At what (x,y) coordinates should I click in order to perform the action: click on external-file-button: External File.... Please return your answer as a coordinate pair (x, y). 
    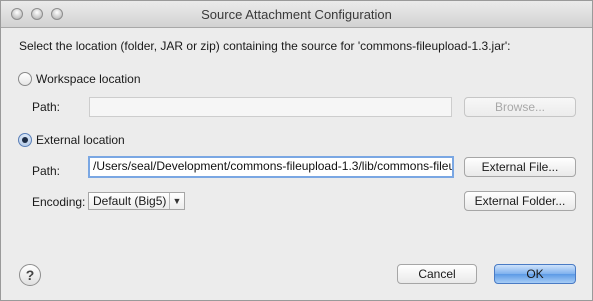
    Looking at the image, I should click on (520, 167).